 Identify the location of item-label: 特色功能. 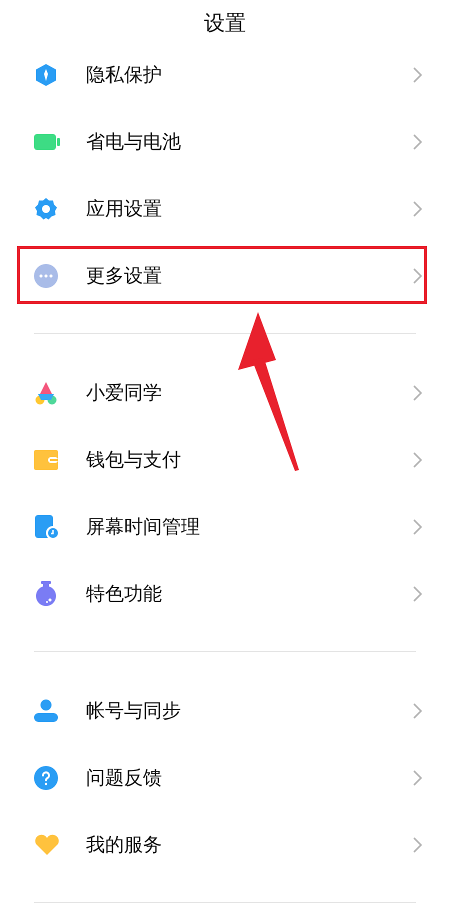
(124, 594).